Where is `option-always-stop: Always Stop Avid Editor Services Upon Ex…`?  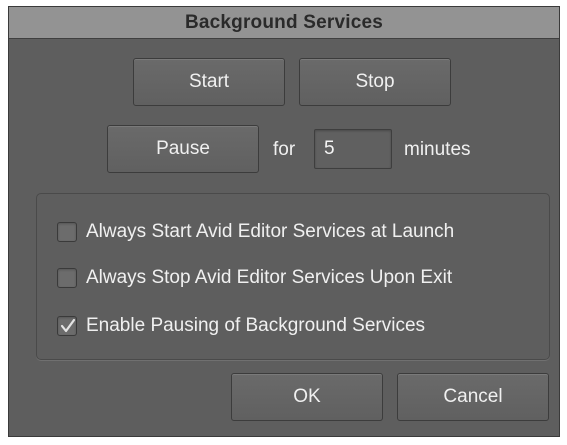 option-always-stop: Always Stop Avid Editor Services Upon Ex… is located at coordinates (254, 278).